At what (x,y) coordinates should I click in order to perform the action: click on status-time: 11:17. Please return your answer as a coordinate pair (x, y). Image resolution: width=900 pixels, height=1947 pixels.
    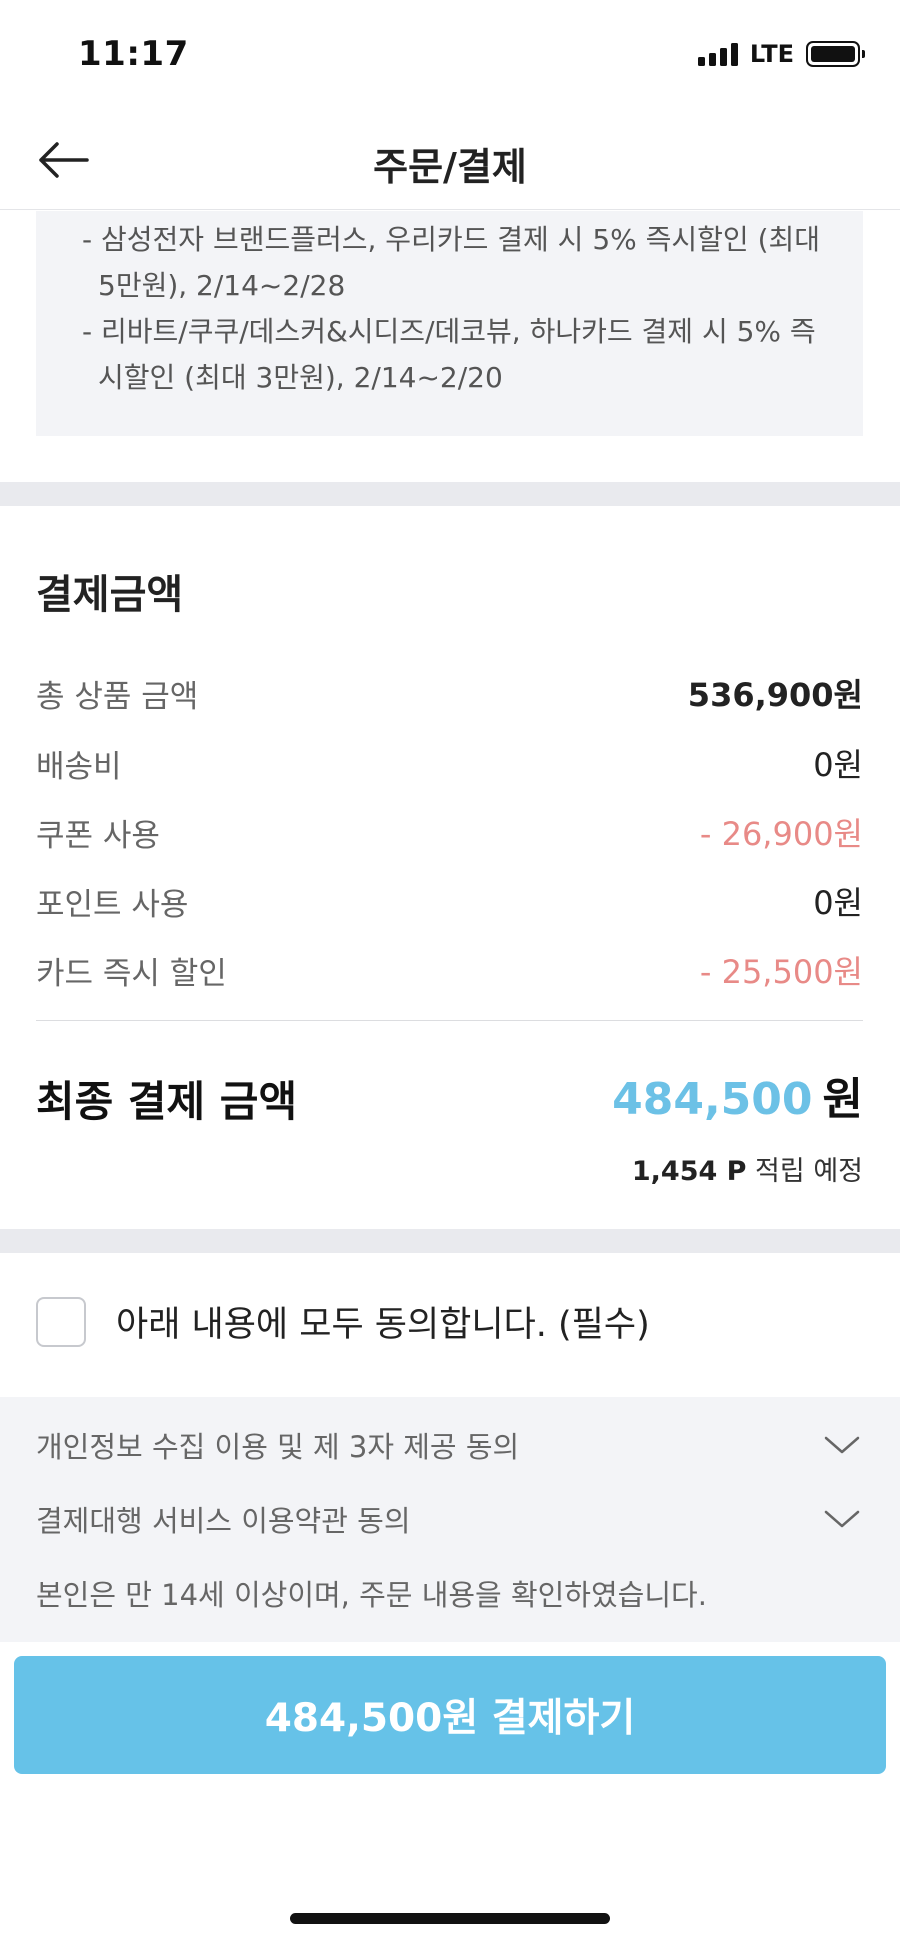
    Looking at the image, I should click on (133, 54).